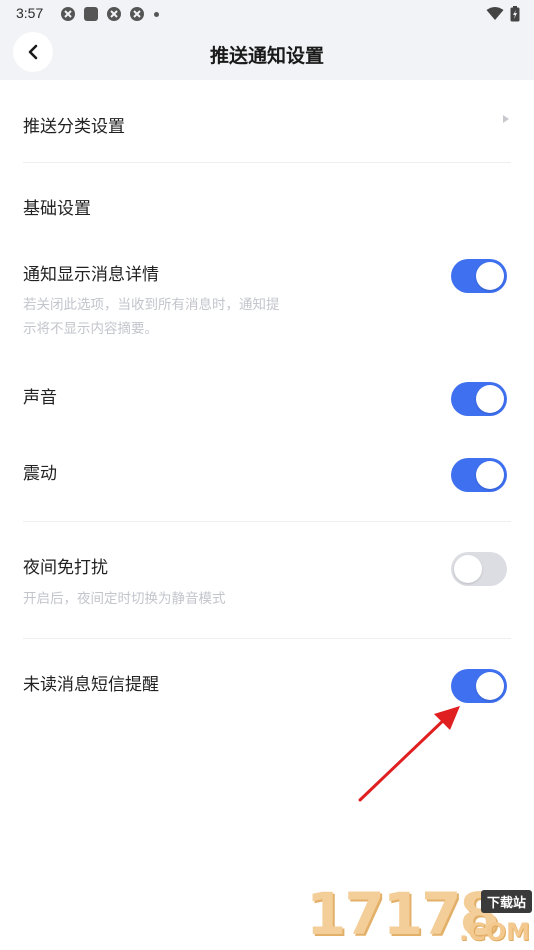 The height and width of the screenshot is (950, 534). What do you see at coordinates (91, 275) in the screenshot?
I see `show-details-label: 通知显示消息详情` at bounding box center [91, 275].